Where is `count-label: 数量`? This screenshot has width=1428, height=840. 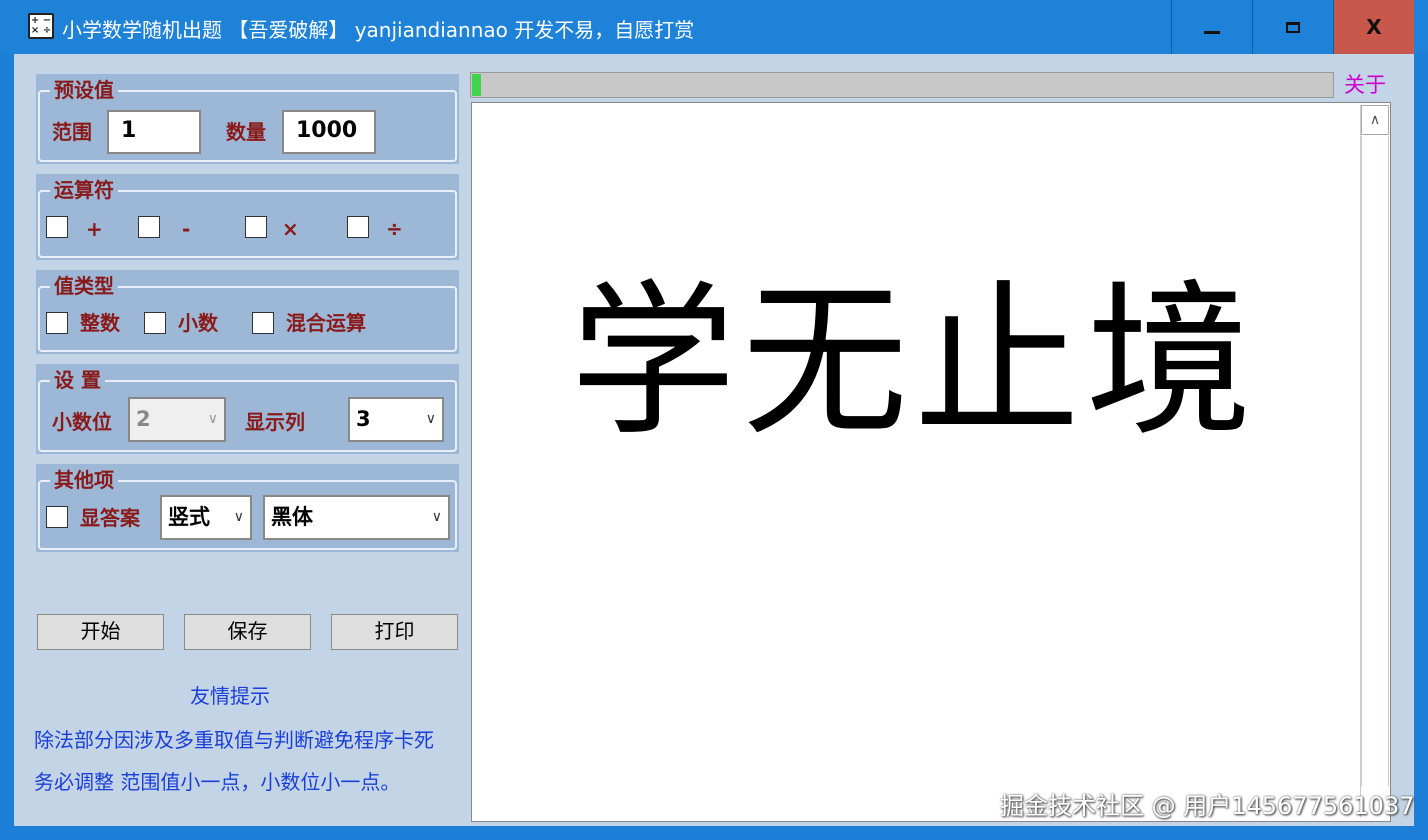 count-label: 数量 is located at coordinates (246, 132).